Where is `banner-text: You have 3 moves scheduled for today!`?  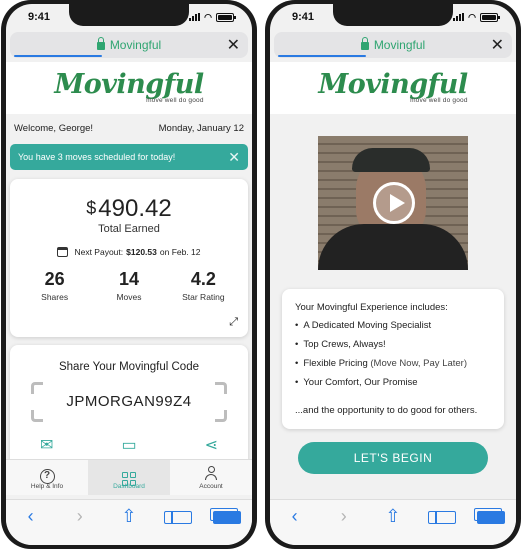
banner-text: You have 3 moves scheduled for today! is located at coordinates (97, 157).